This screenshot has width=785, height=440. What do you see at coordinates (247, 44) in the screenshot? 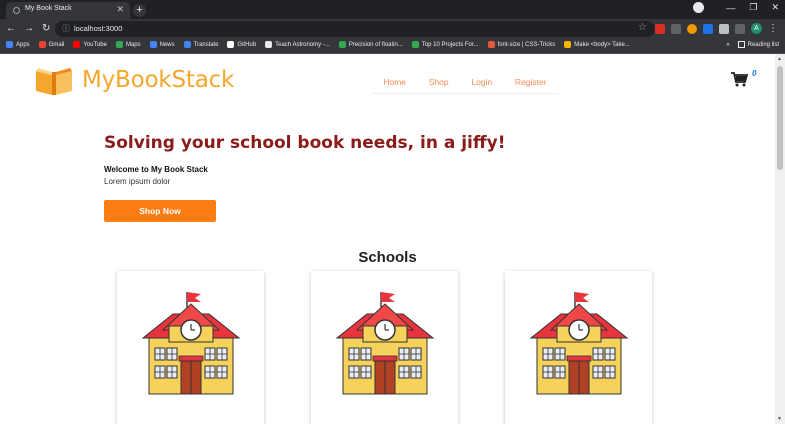
I see `bookmark-label: GitHub` at bounding box center [247, 44].